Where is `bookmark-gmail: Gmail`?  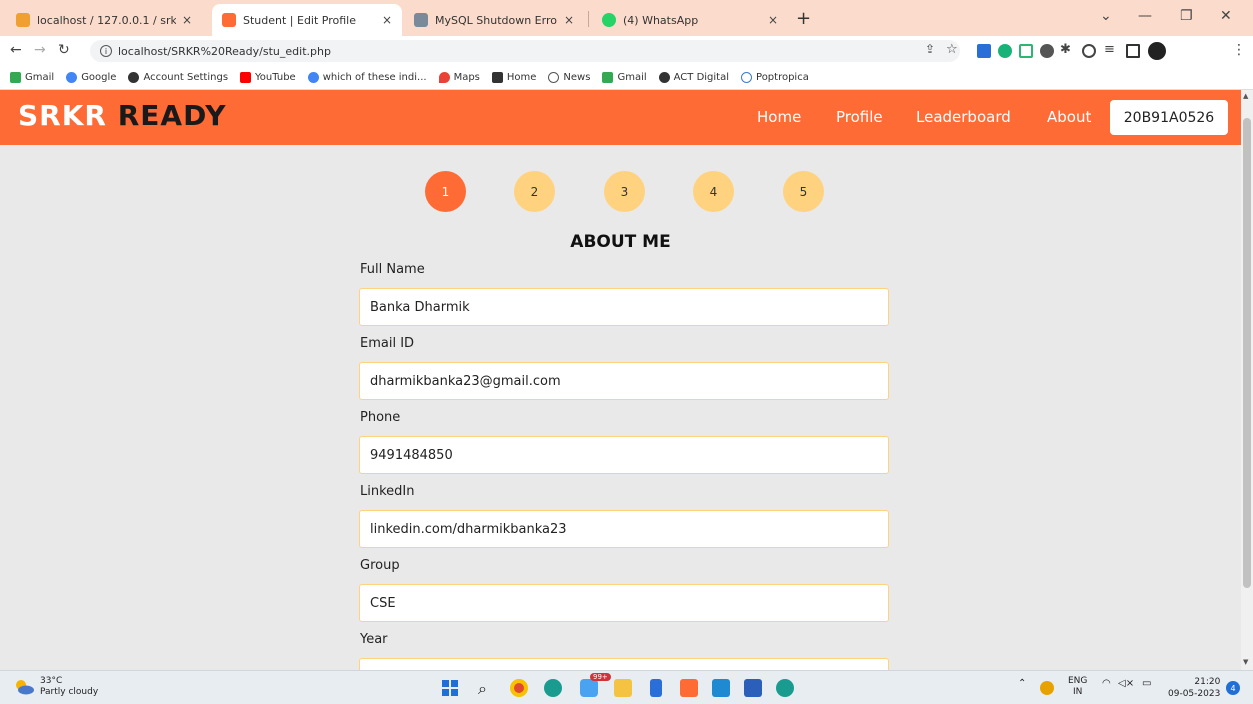
bookmark-gmail: Gmail is located at coordinates (32, 77).